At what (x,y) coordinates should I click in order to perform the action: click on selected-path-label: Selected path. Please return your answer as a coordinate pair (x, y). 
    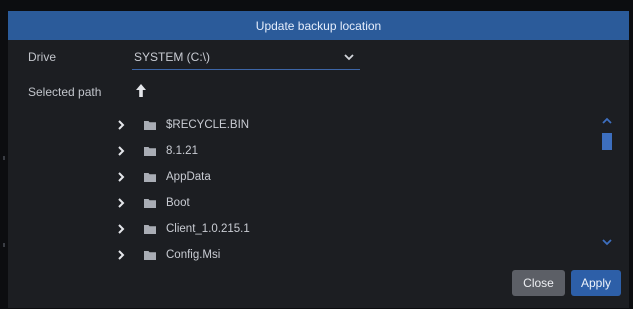
    Looking at the image, I should click on (65, 92).